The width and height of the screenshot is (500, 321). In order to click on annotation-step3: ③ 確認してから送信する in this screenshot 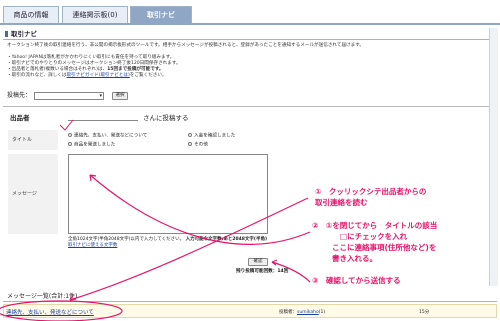, I will do `click(356, 280)`.